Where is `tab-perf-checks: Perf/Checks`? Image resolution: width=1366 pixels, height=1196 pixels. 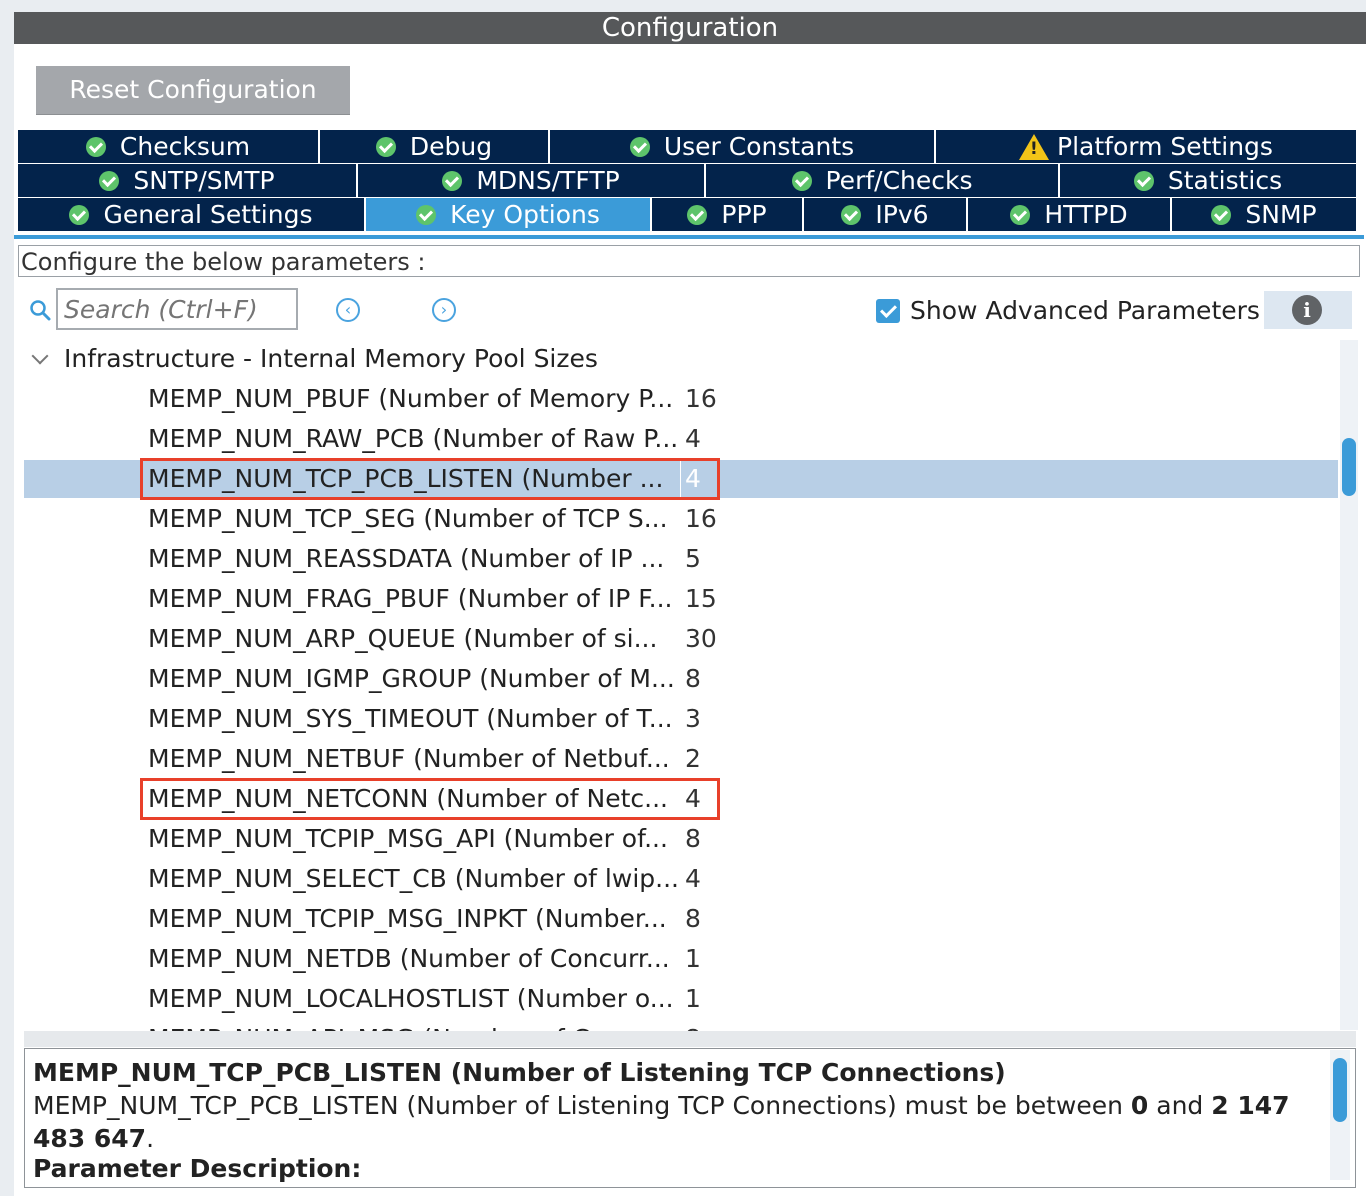 tab-perf-checks: Perf/Checks is located at coordinates (883, 180).